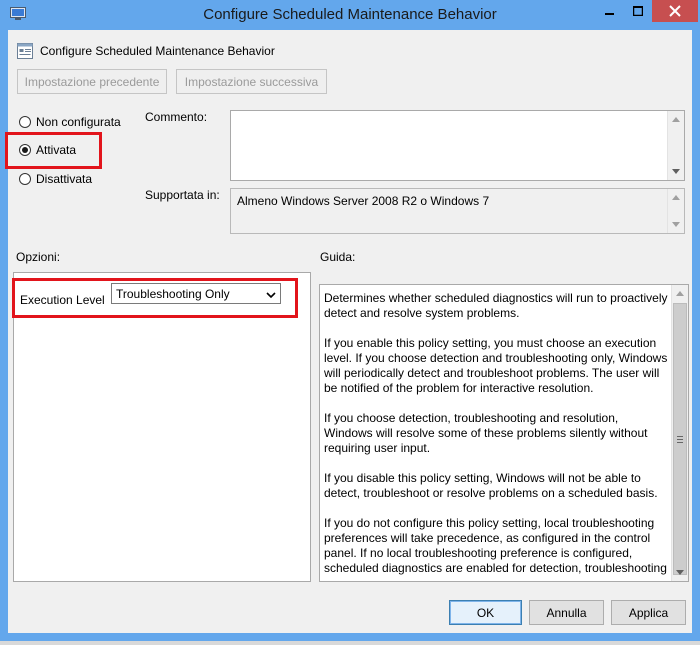 This screenshot has height=645, width=700. I want to click on grip-icon, so click(680, 439).